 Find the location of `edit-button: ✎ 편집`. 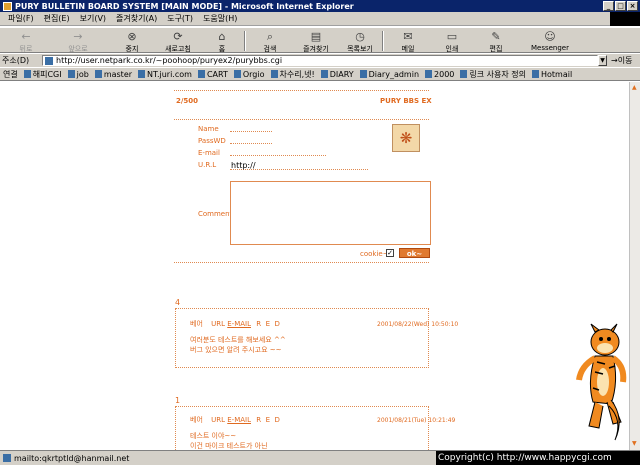

edit-button: ✎ 편집 is located at coordinates (496, 41).